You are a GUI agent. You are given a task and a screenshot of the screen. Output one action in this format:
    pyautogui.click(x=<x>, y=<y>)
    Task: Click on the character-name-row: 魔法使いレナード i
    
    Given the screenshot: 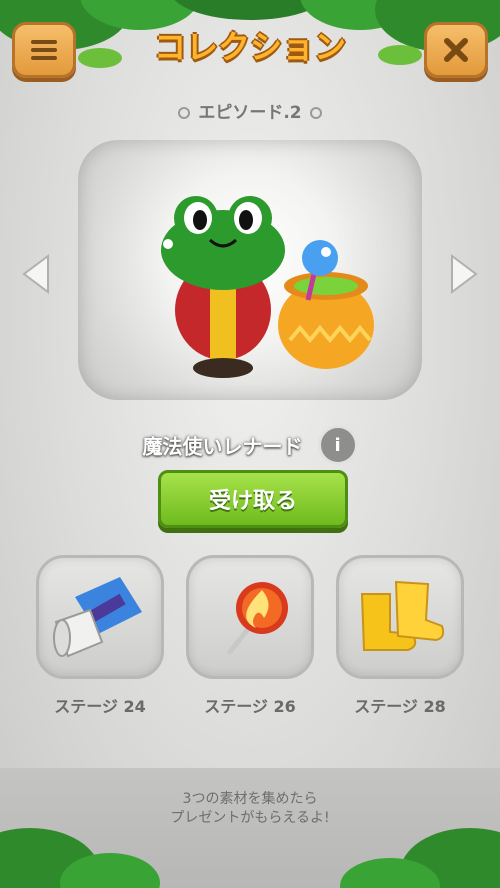 What is the action you would take?
    pyautogui.click(x=250, y=445)
    